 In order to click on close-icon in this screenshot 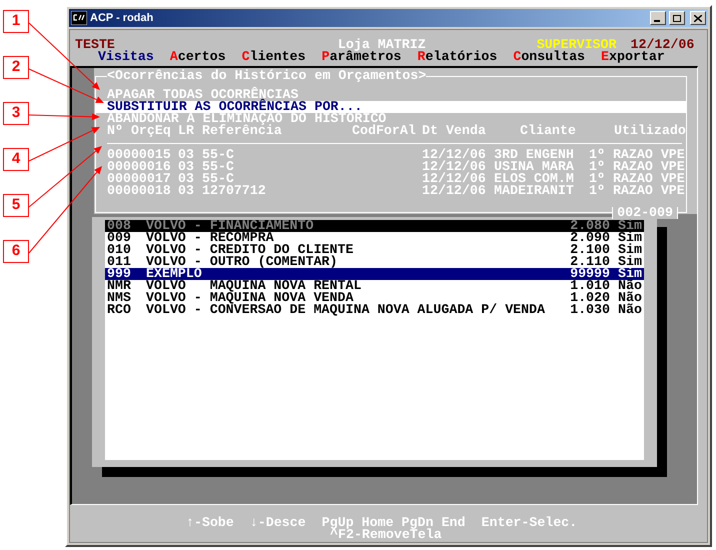, I will do `click(698, 18)`.